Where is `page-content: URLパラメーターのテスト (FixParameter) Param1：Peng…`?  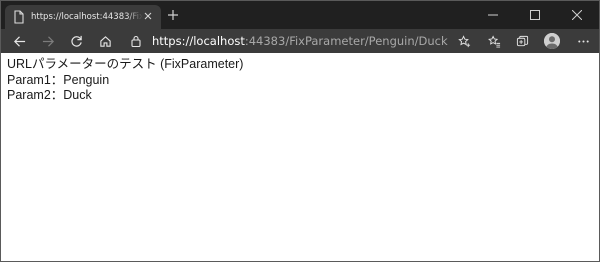
page-content: URLパラメーターのテスト (FixParameter) Param1：Peng… is located at coordinates (125, 80).